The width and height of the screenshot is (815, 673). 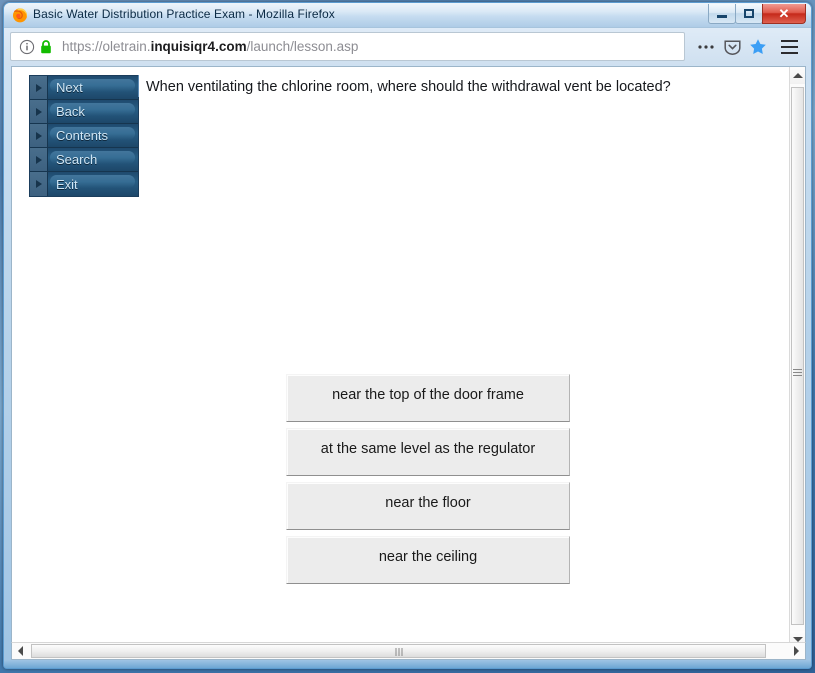 What do you see at coordinates (302, 46) in the screenshot?
I see `url-path: /launch/lesson.asp` at bounding box center [302, 46].